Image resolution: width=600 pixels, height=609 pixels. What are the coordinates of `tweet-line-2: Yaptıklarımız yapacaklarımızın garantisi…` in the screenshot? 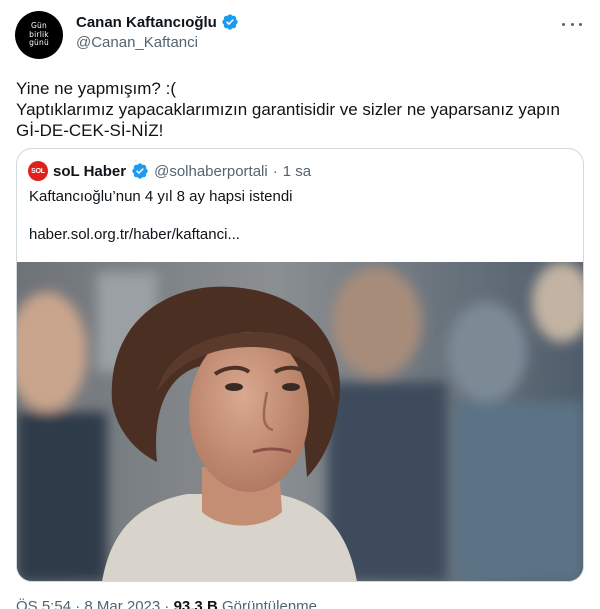 It's located at (288, 109).